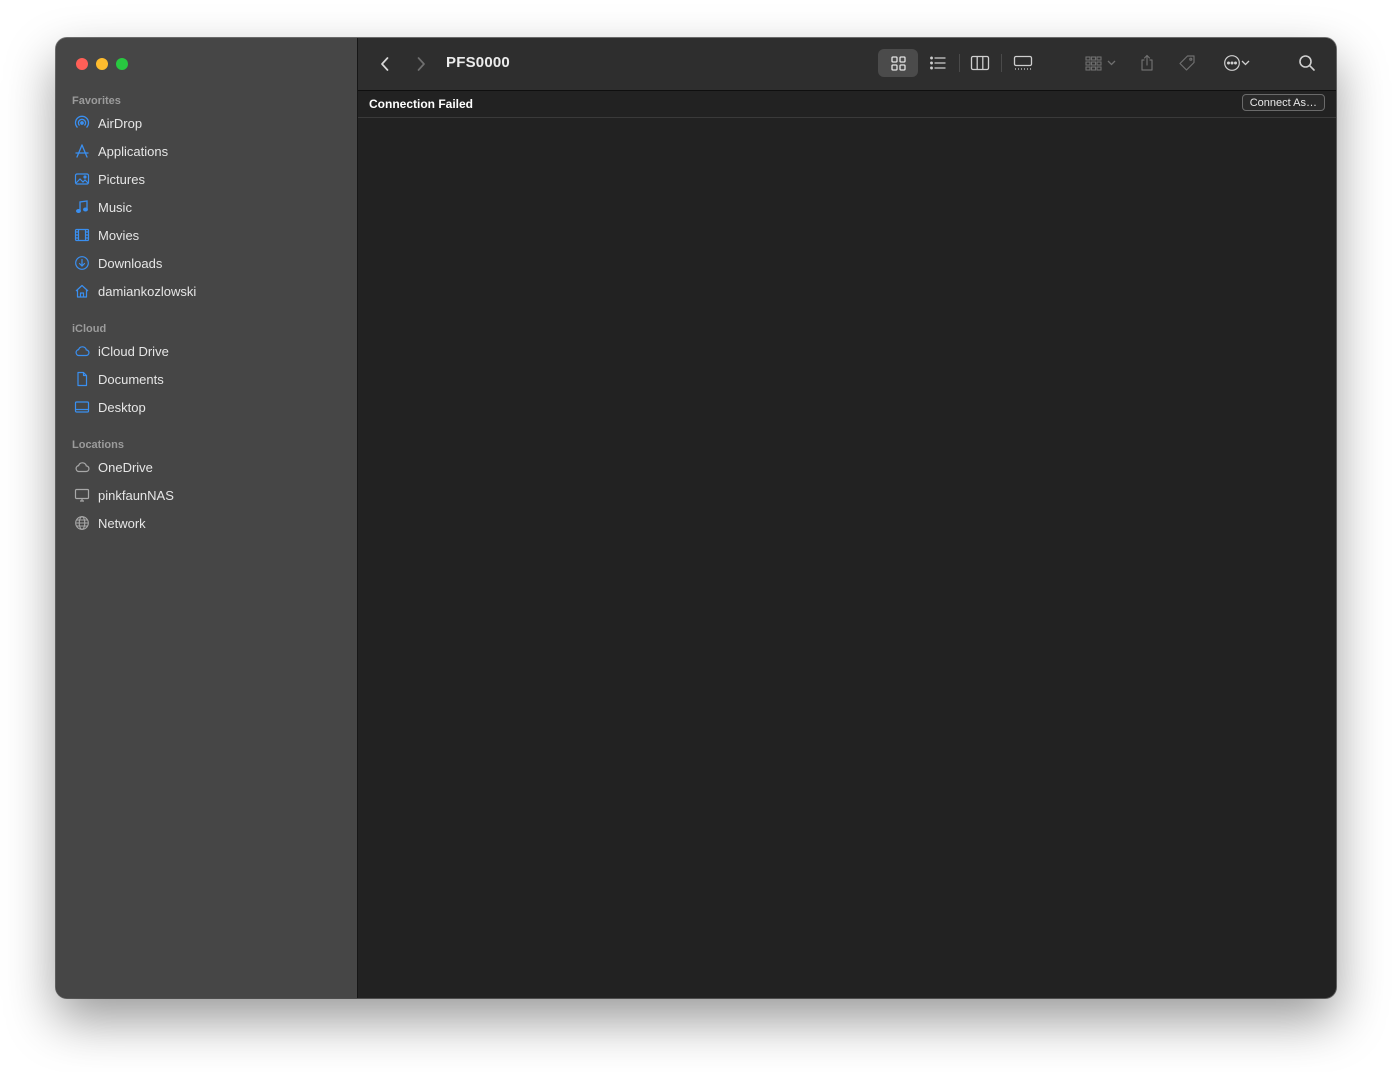 The height and width of the screenshot is (1072, 1392). Describe the element at coordinates (478, 62) in the screenshot. I see `window-title: PFS0000` at that location.